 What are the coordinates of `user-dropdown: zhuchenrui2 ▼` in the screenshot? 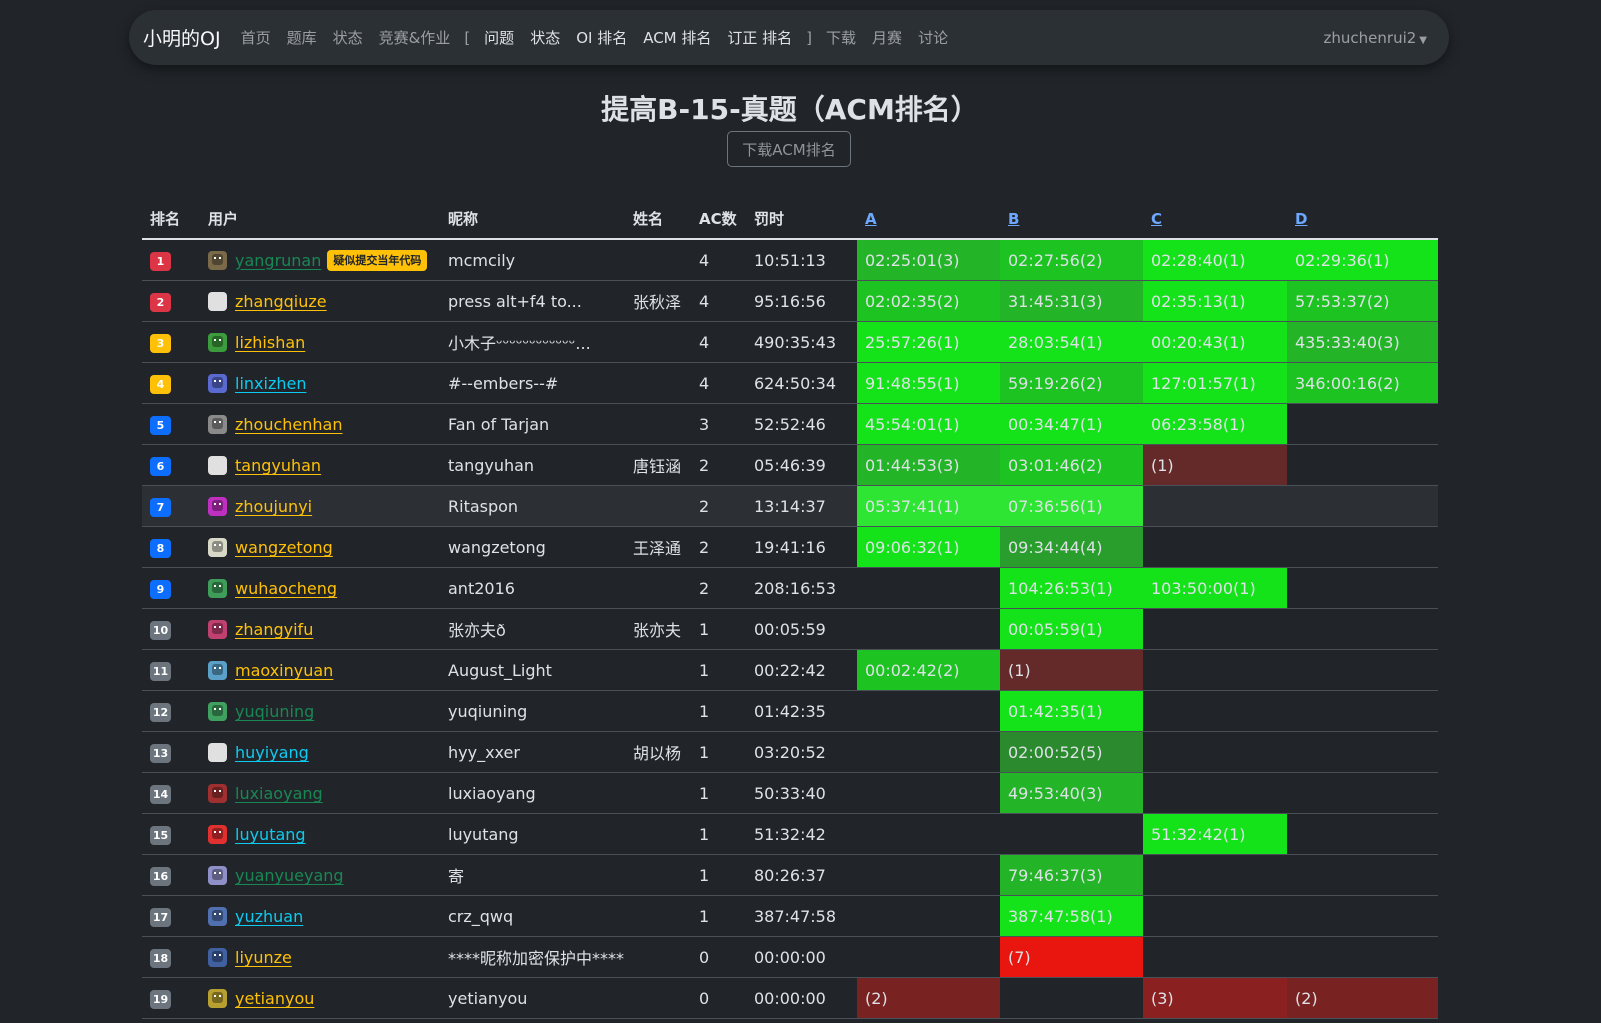 It's located at (1375, 38).